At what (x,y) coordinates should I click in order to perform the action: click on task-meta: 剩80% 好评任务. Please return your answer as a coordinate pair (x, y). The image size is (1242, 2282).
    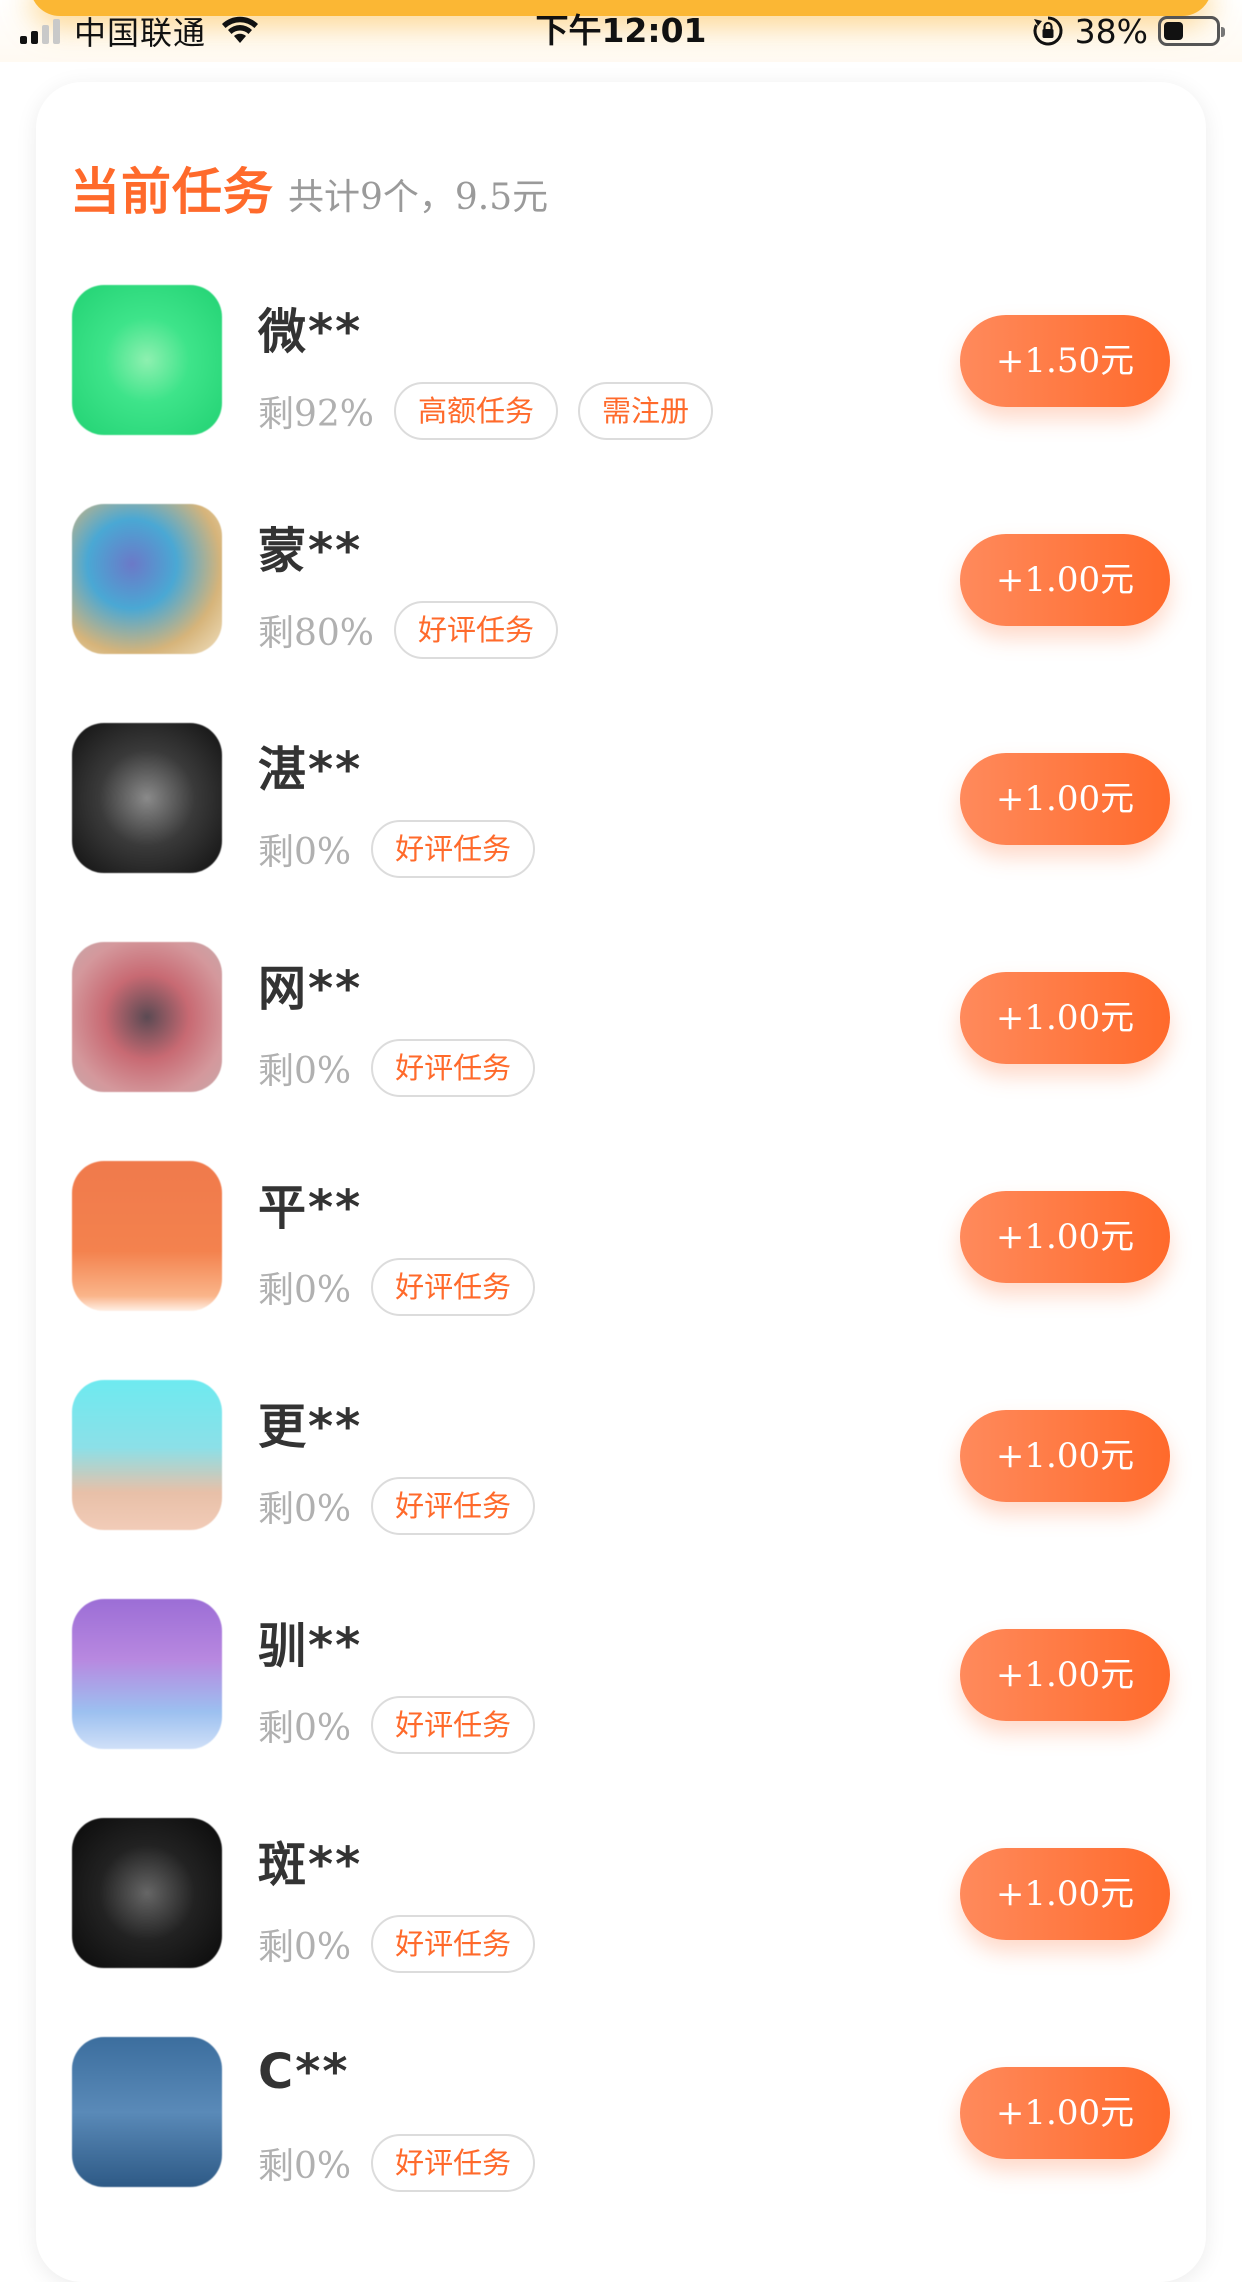
    Looking at the image, I should click on (408, 630).